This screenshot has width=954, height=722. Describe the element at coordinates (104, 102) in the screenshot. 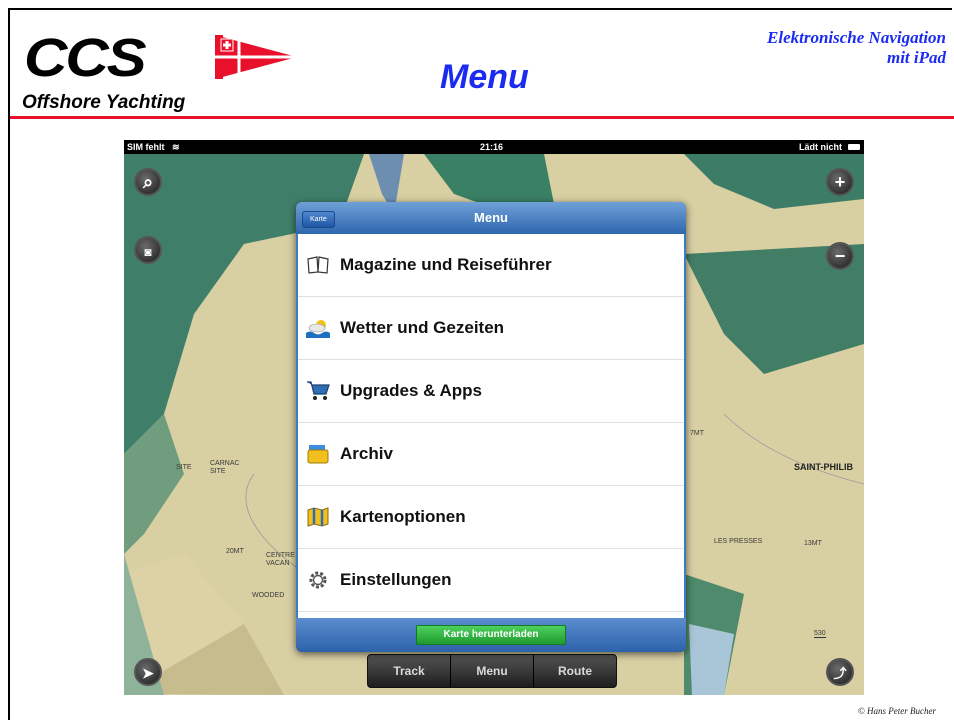

I see `logo-subtitle: Offshore Yachting` at that location.